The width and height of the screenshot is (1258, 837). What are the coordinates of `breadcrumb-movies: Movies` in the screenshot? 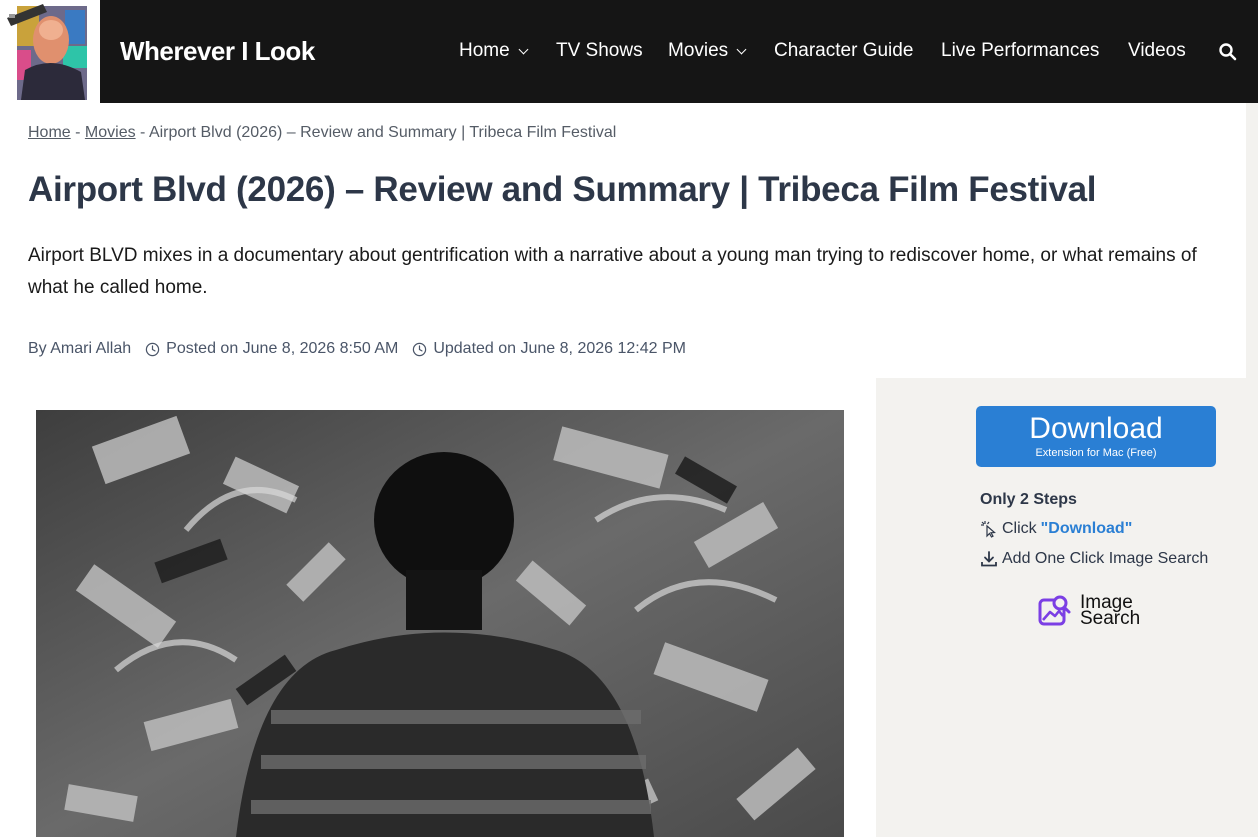 It's located at (110, 132).